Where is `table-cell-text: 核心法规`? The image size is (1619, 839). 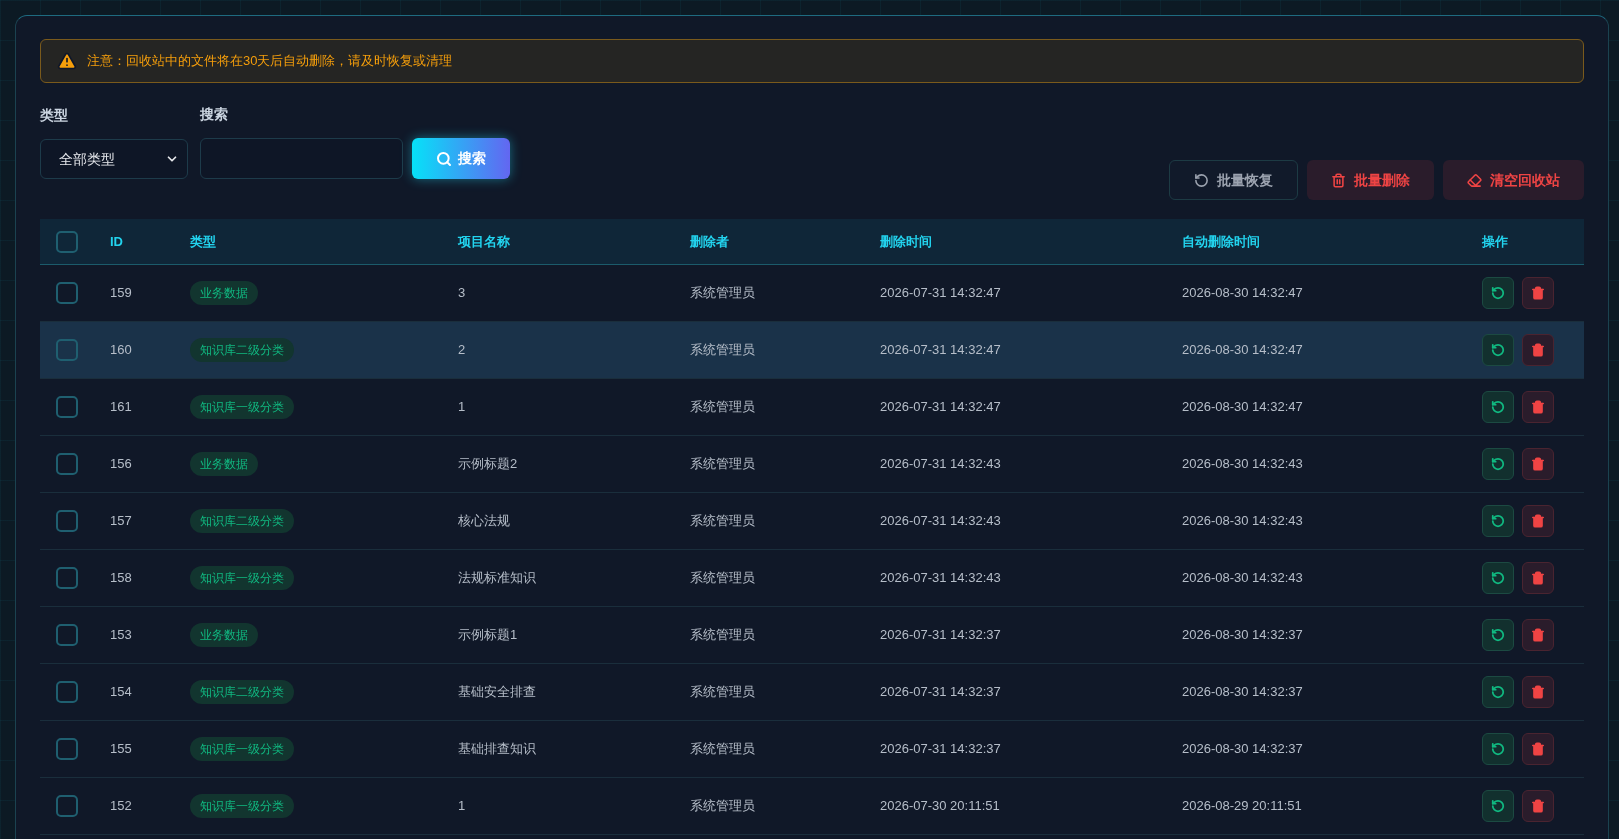
table-cell-text: 核心法规 is located at coordinates (484, 521).